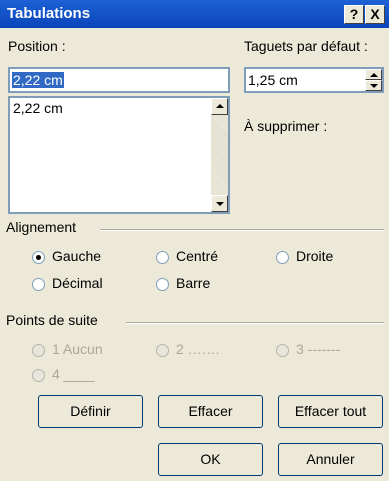 Image resolution: width=389 pixels, height=481 pixels. What do you see at coordinates (210, 411) in the screenshot?
I see `clear-button: Effacer` at bounding box center [210, 411].